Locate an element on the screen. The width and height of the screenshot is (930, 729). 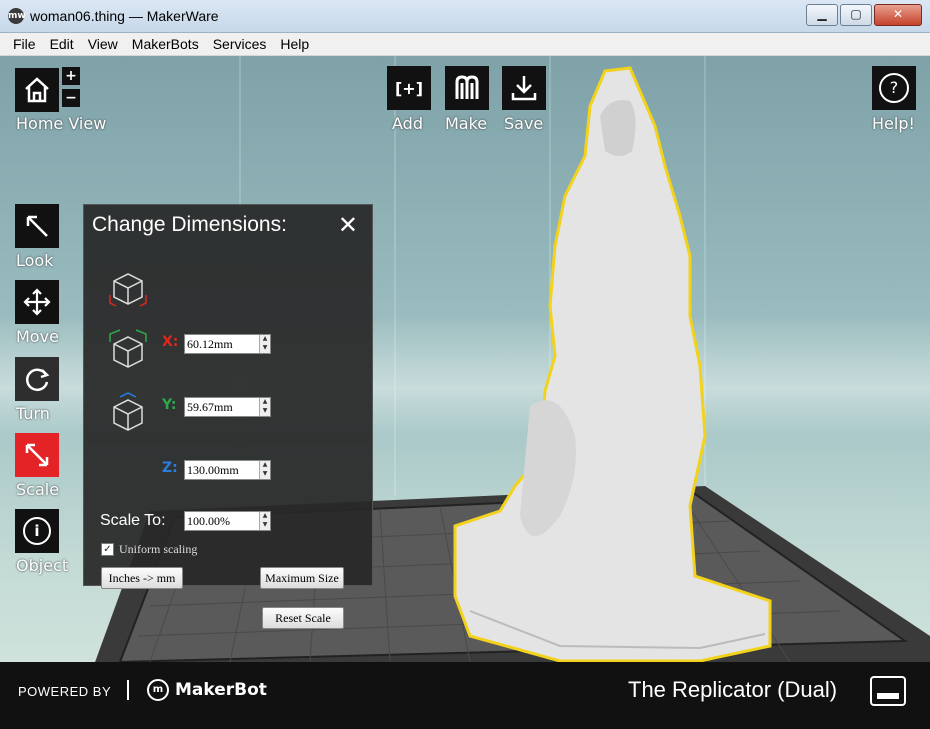
download-icon is located at coordinates (524, 88).